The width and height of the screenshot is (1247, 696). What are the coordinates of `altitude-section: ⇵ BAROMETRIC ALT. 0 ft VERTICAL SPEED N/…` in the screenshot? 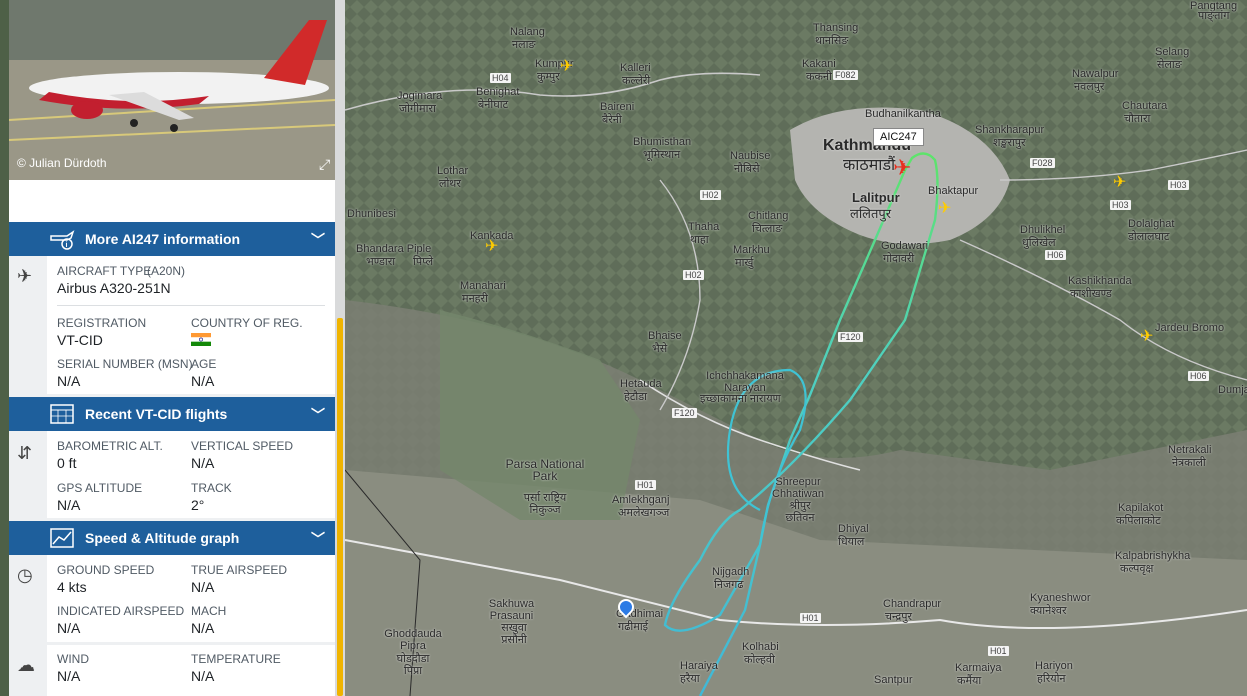 It's located at (172, 474).